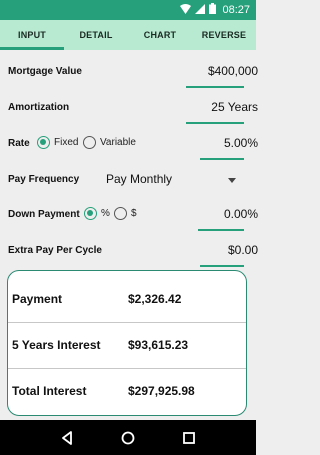  Describe the element at coordinates (232, 180) in the screenshot. I see `chevron-down-icon` at that location.